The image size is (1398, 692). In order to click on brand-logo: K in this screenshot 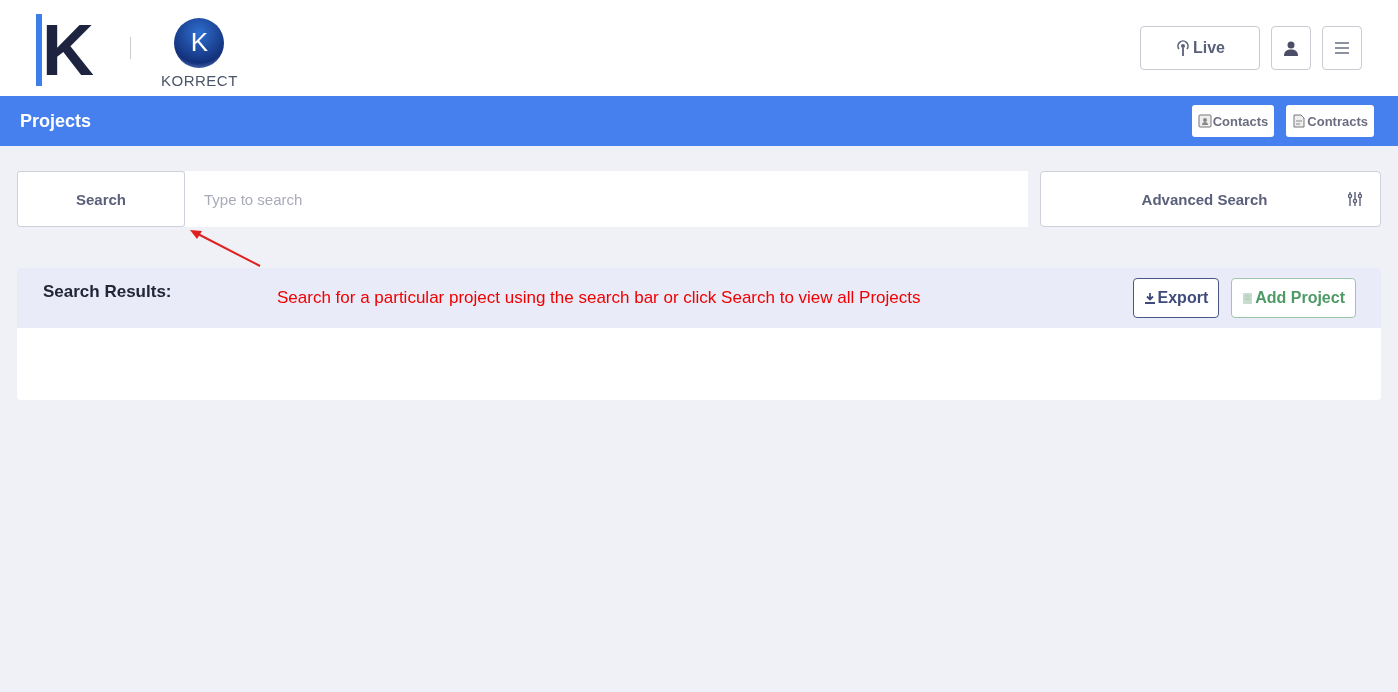, I will do `click(199, 42)`.